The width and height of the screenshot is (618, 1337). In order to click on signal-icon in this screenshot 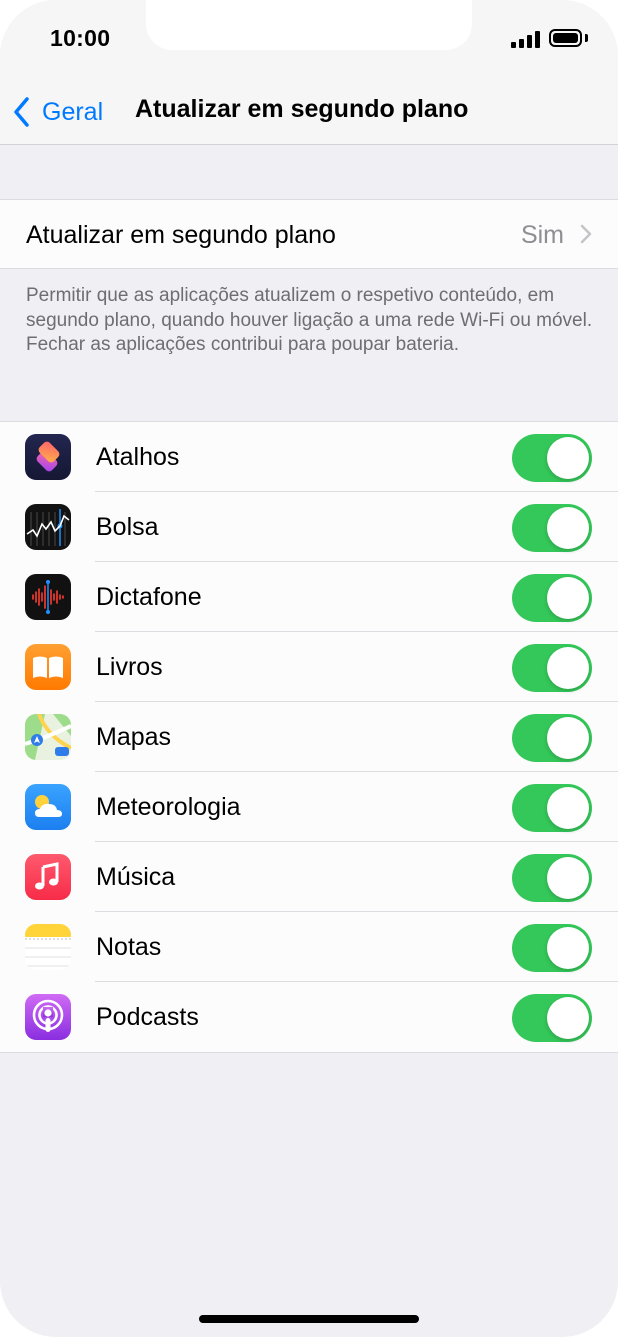, I will do `click(526, 39)`.